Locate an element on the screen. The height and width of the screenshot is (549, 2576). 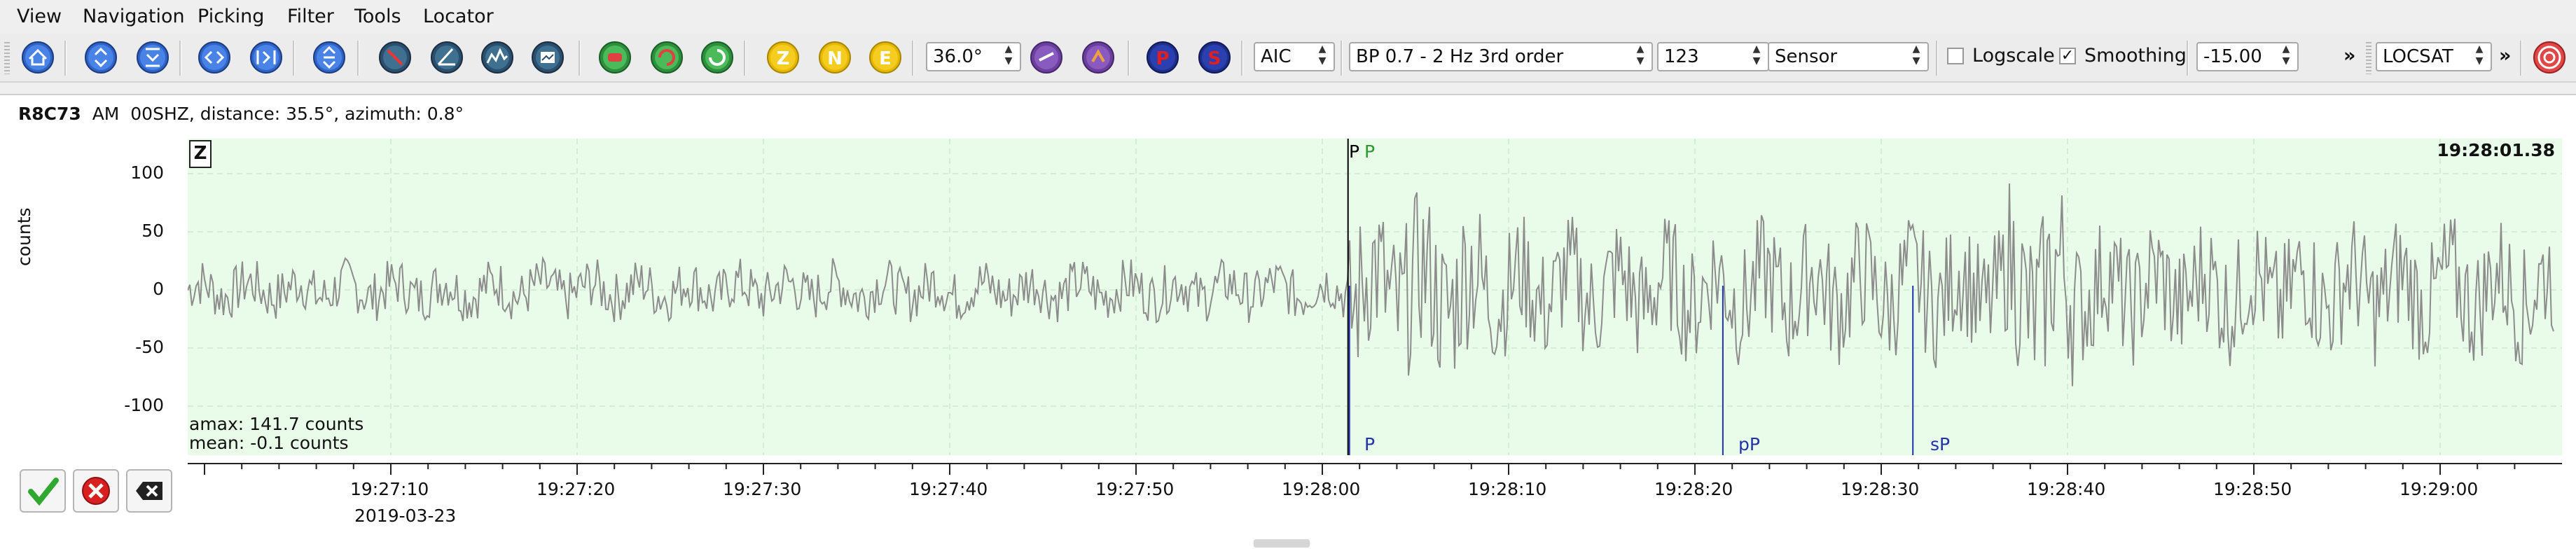
menu-locator: Locator is located at coordinates (459, 16).